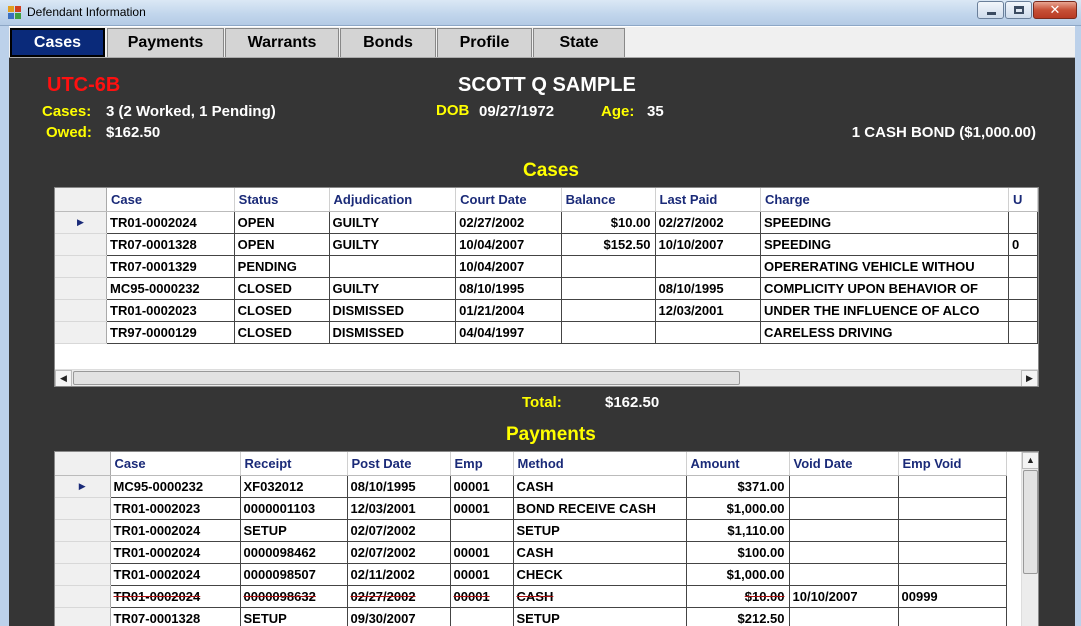  What do you see at coordinates (600, 464) in the screenshot?
I see `column-header-method: Method` at bounding box center [600, 464].